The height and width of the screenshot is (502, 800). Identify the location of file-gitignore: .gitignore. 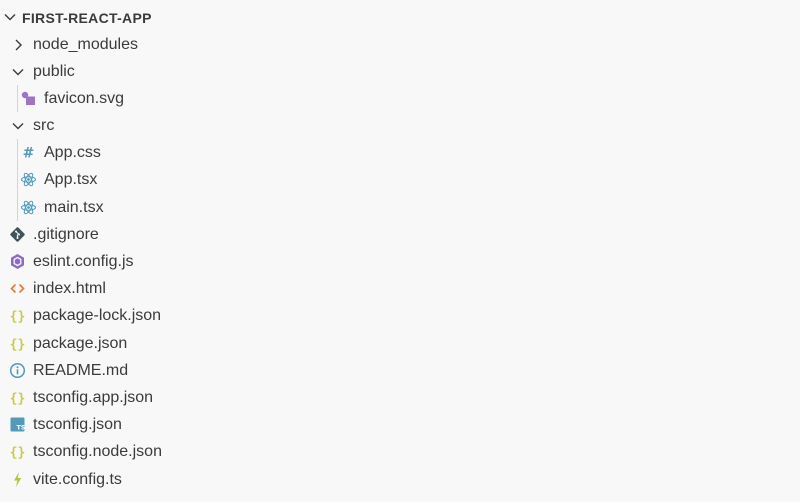
(400, 234).